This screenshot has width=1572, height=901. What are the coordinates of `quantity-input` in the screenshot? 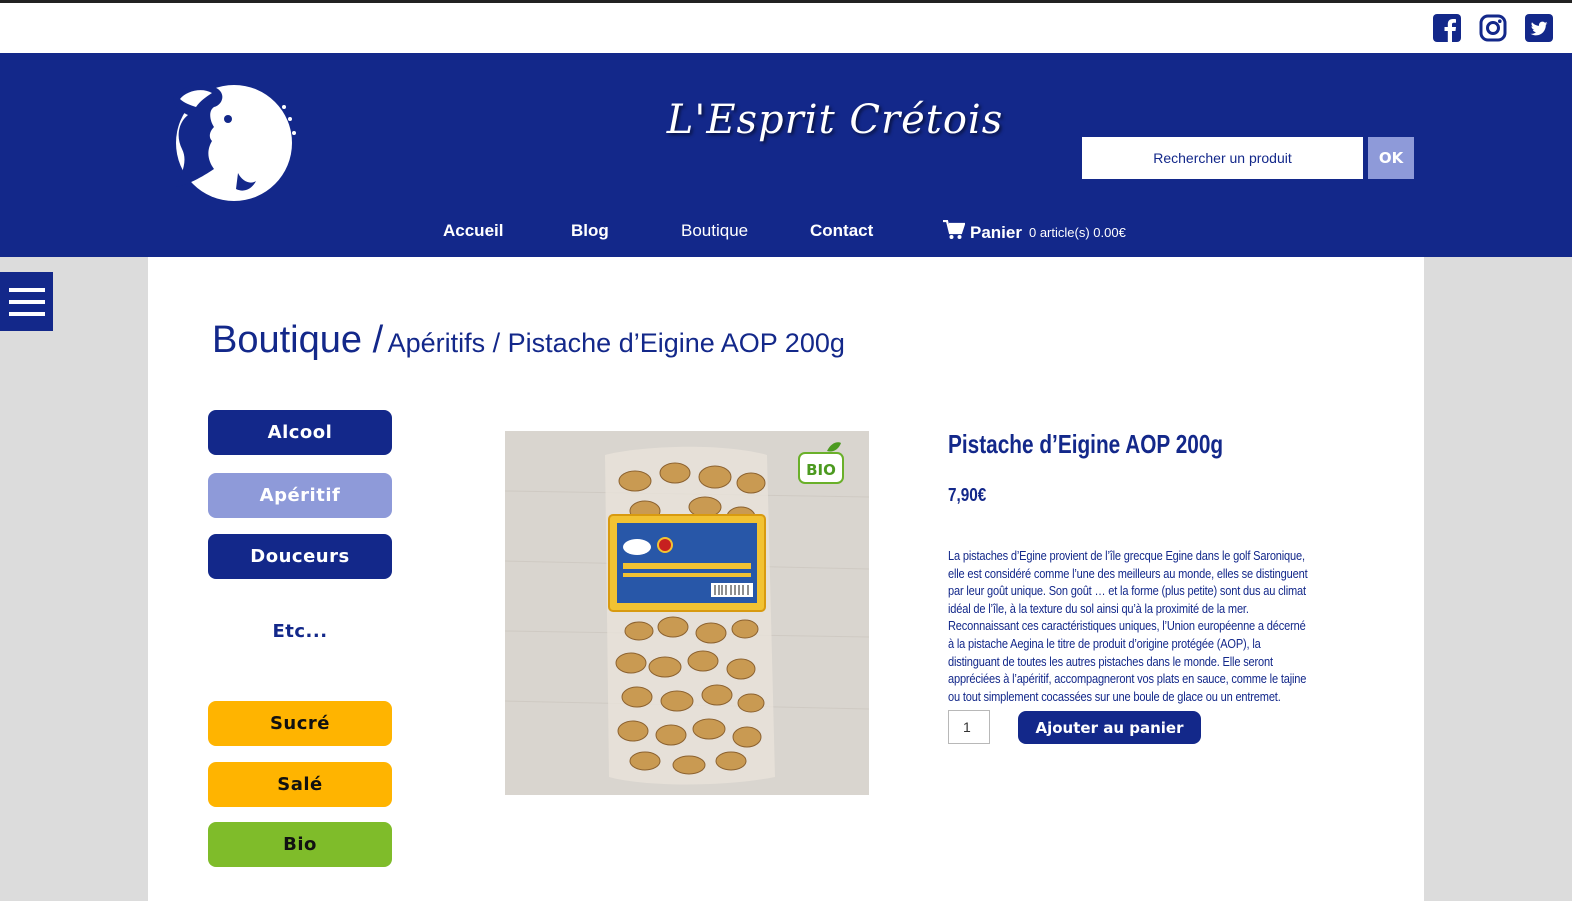 It's located at (969, 727).